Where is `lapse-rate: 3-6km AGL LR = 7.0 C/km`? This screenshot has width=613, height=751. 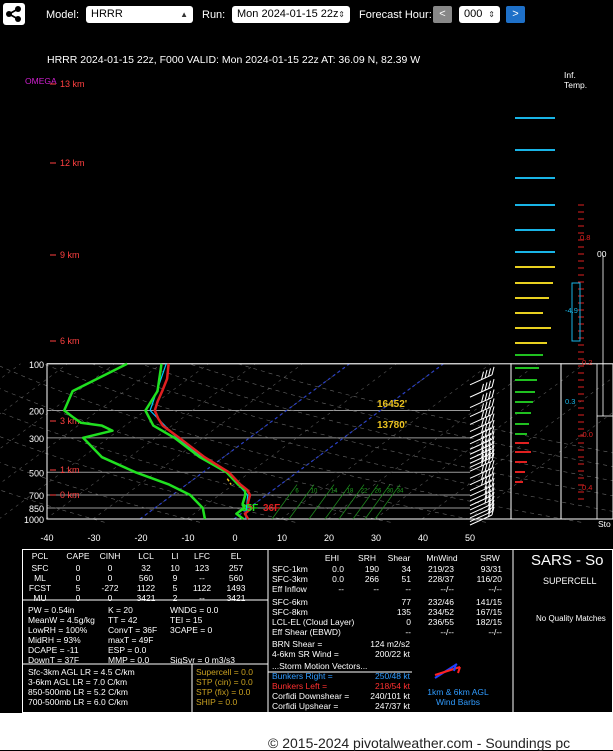
lapse-rate: 3-6km AGL LR = 7.0 C/km is located at coordinates (77, 682).